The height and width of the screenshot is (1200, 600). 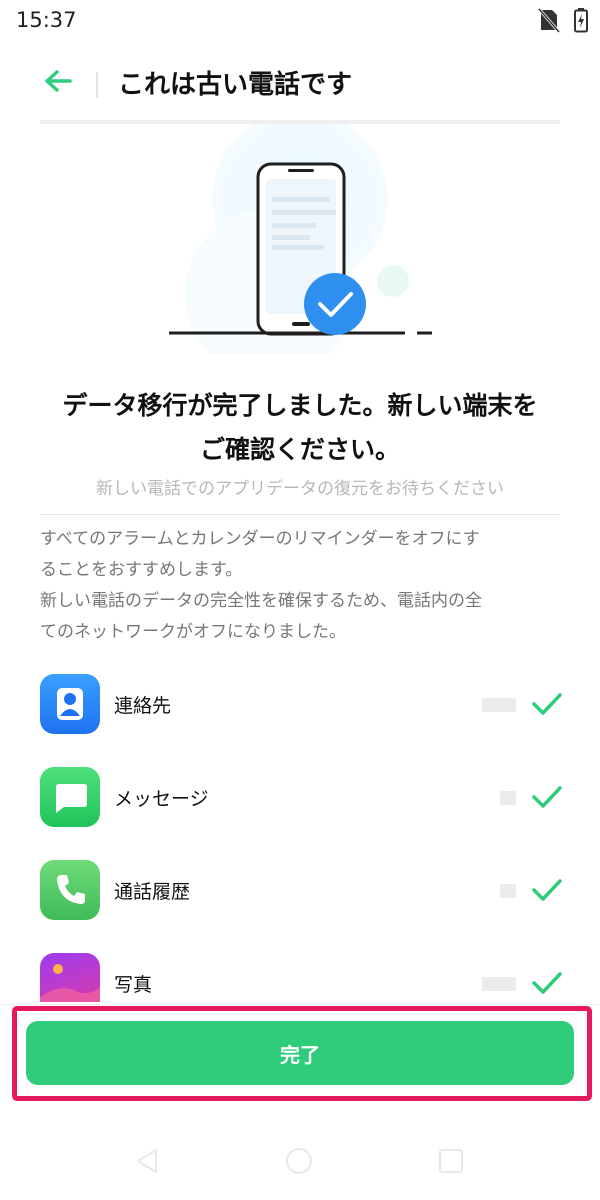 I want to click on contacts-icon, so click(x=70, y=704).